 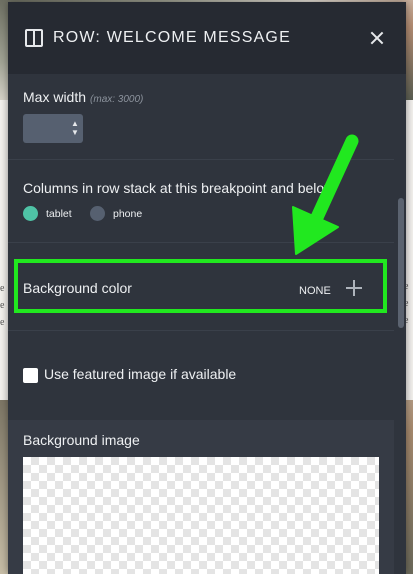 What do you see at coordinates (354, 288) in the screenshot?
I see `plus-icon` at bounding box center [354, 288].